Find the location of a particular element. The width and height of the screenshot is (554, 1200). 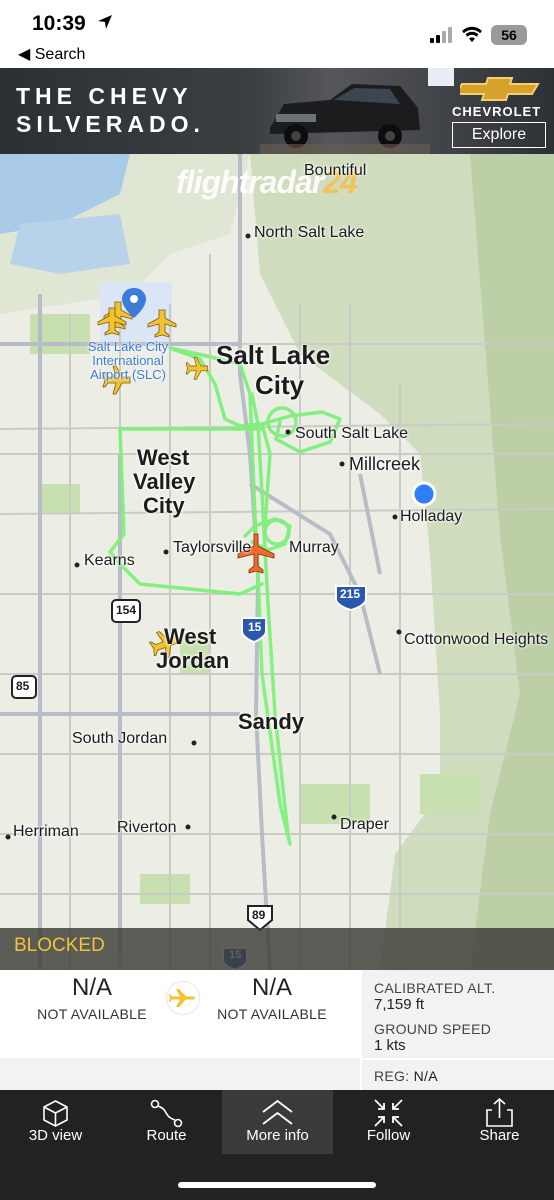

follow-icon is located at coordinates (388, 1113).